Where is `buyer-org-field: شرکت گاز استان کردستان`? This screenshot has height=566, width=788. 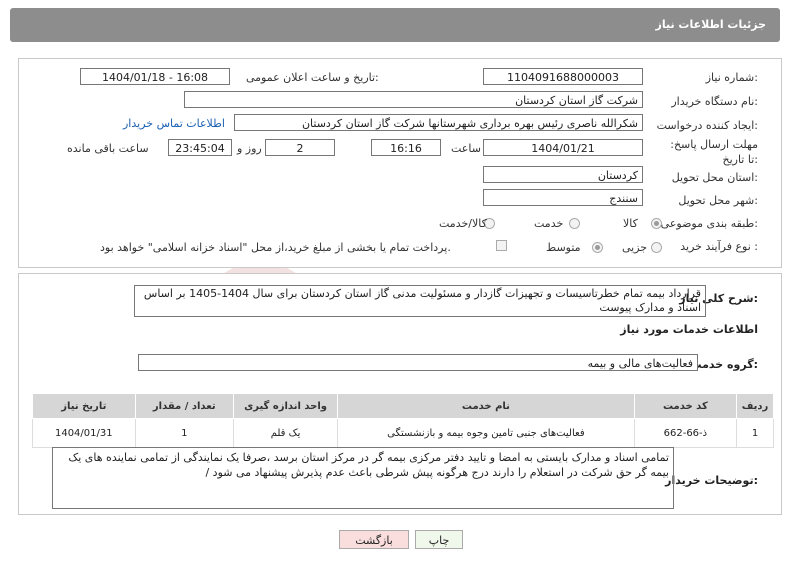 buyer-org-field: شرکت گاز استان کردستان is located at coordinates (413, 99).